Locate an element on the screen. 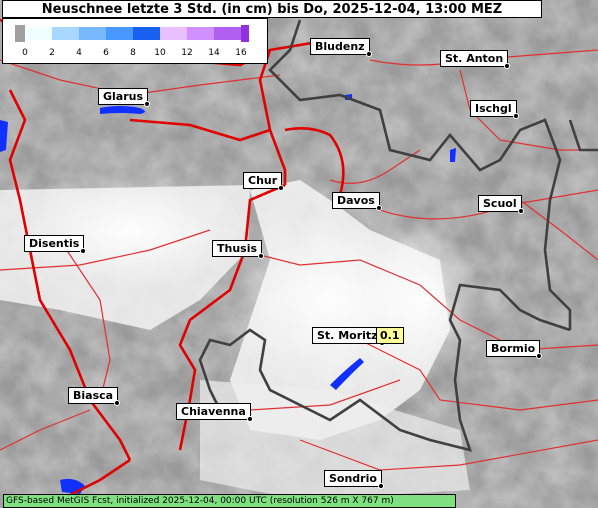 The height and width of the screenshot is (508, 598). place-label-st-anton: St. Anton is located at coordinates (475, 59).